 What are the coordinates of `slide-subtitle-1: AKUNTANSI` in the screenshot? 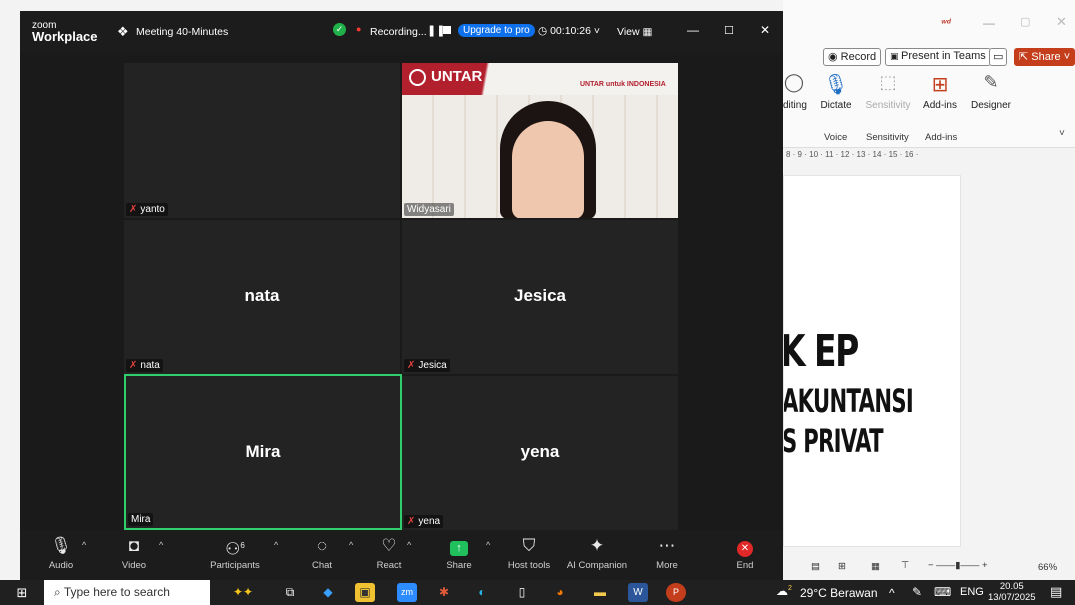 It's located at (848, 401).